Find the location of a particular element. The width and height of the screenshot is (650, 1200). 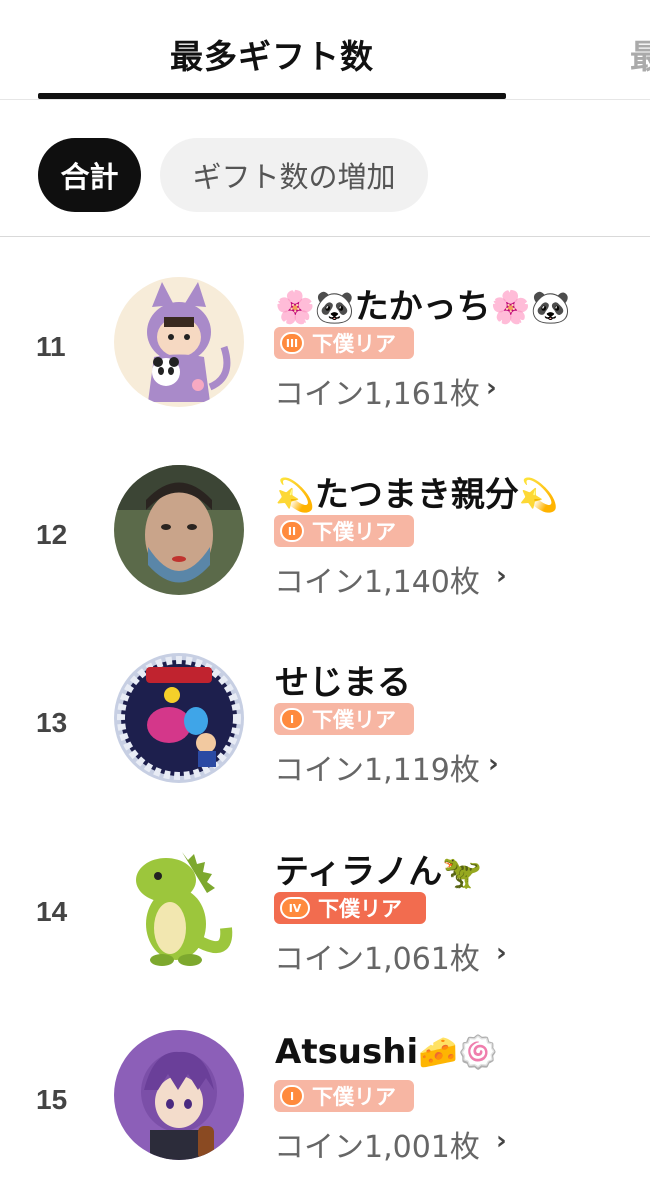

user-name: せじまる is located at coordinates (343, 679).